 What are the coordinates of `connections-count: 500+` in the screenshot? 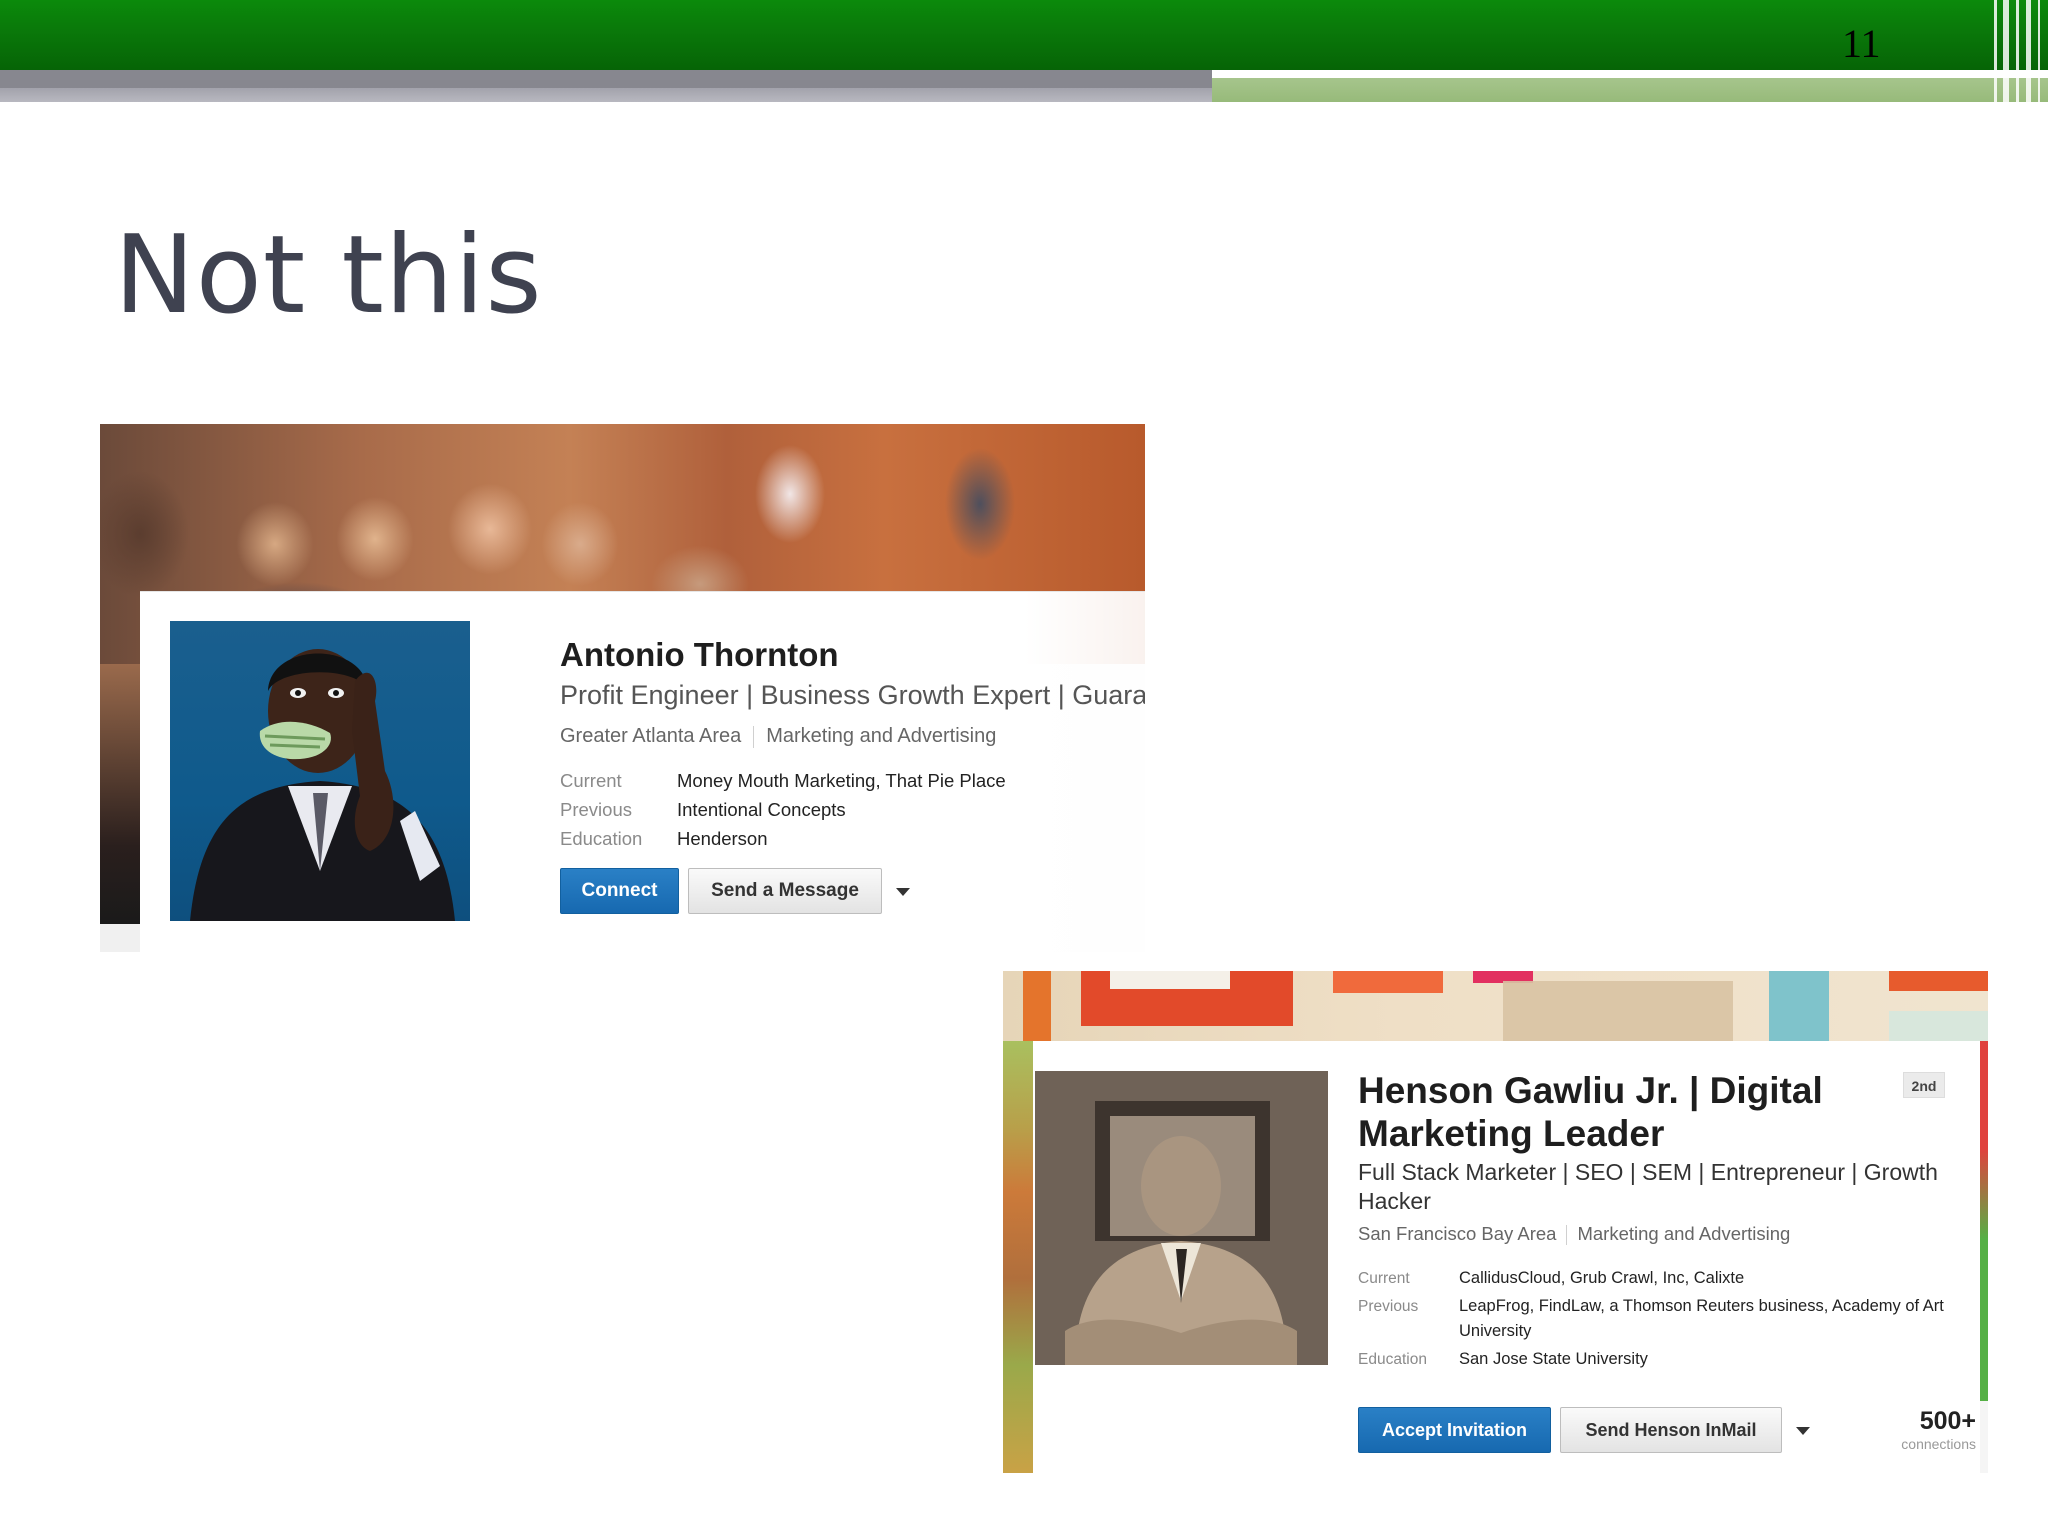 It's located at (1947, 1421).